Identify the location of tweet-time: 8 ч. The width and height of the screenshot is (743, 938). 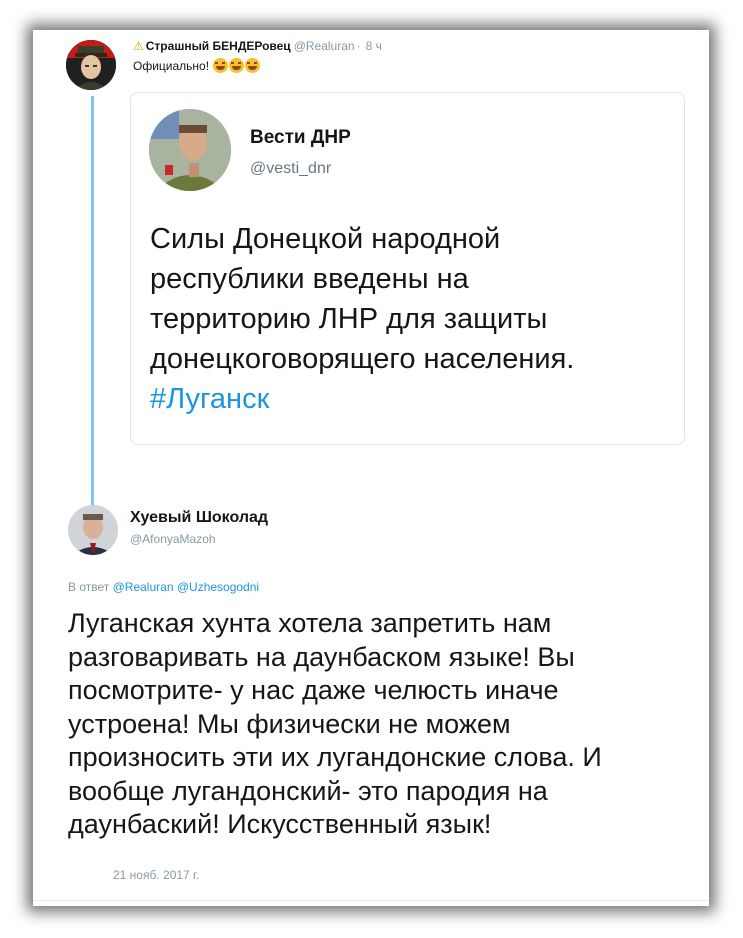
(374, 46).